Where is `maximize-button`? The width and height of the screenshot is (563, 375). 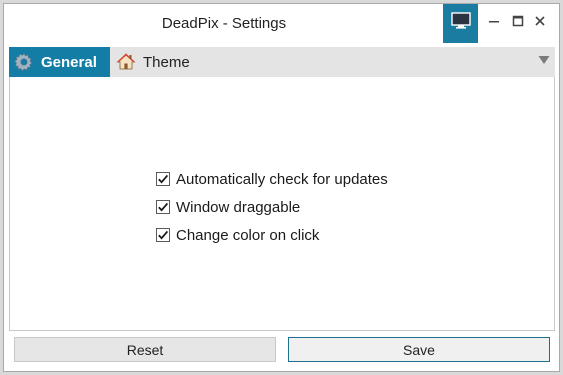 maximize-button is located at coordinates (518, 23).